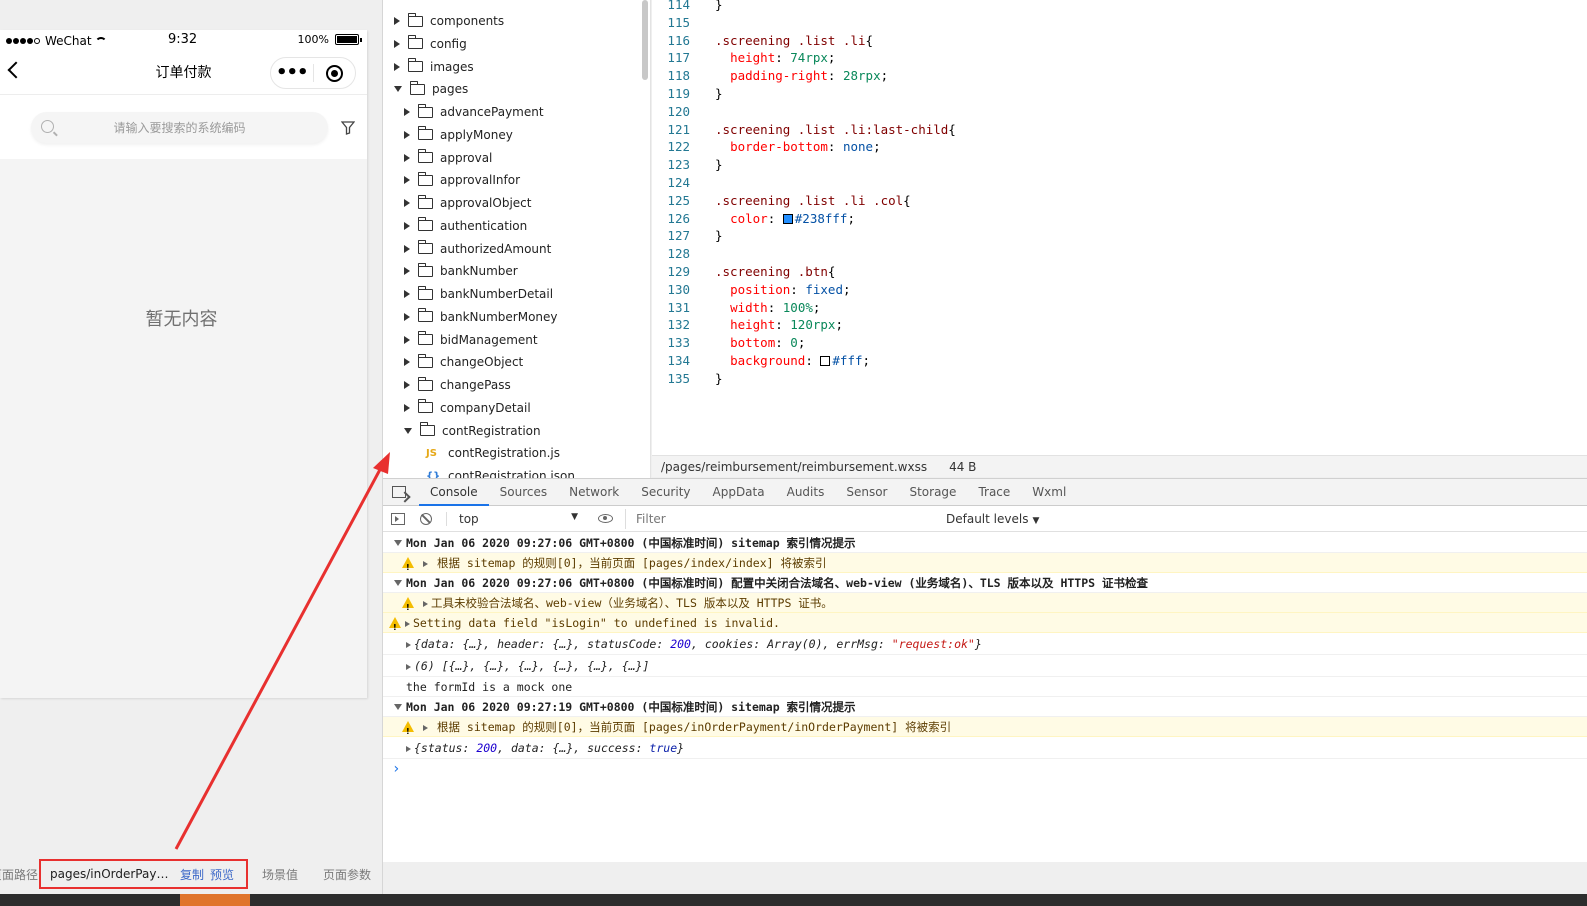 This screenshot has height=906, width=1587. I want to click on tree-item: applyMoney, so click(458, 135).